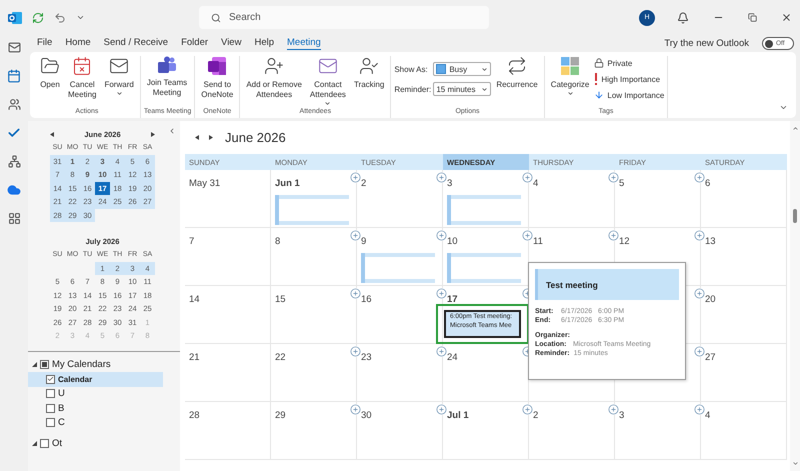 The image size is (800, 471). What do you see at coordinates (619, 63) in the screenshot?
I see `tag-option: Private` at bounding box center [619, 63].